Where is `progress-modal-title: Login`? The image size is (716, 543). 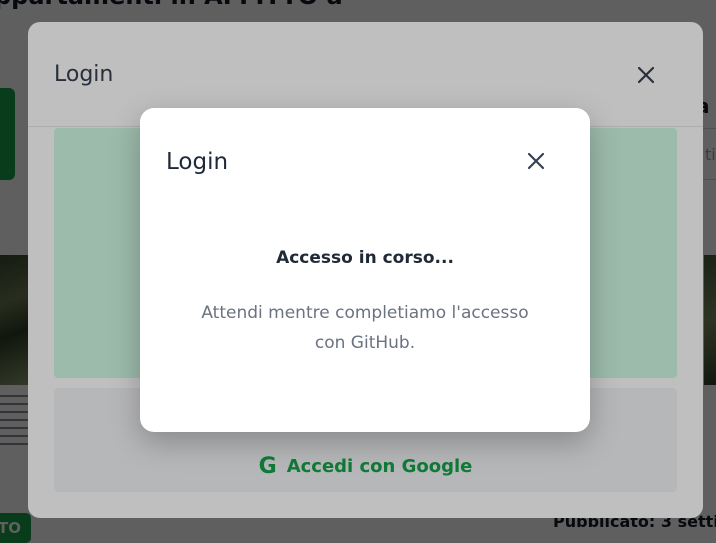
progress-modal-title: Login is located at coordinates (197, 162).